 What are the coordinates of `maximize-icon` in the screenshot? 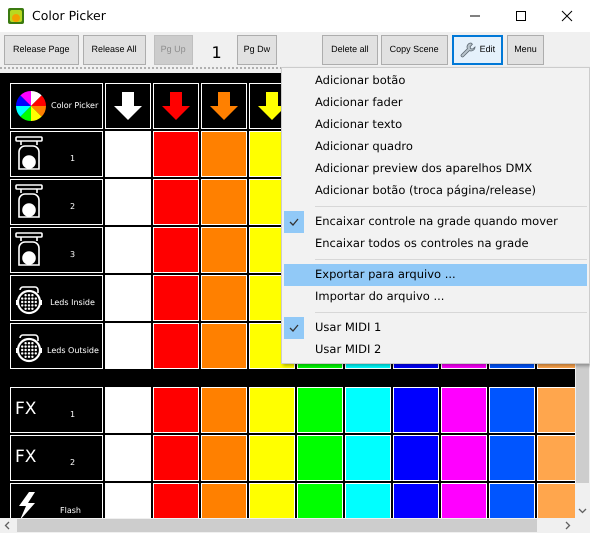 It's located at (521, 16).